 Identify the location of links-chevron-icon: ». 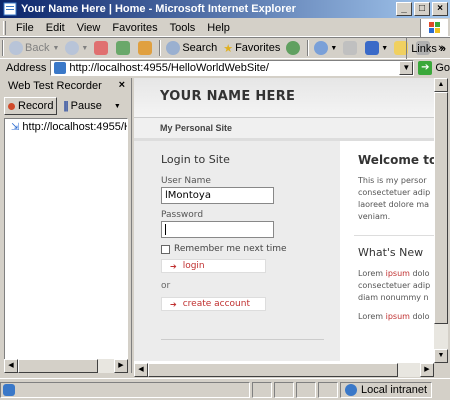
(442, 48).